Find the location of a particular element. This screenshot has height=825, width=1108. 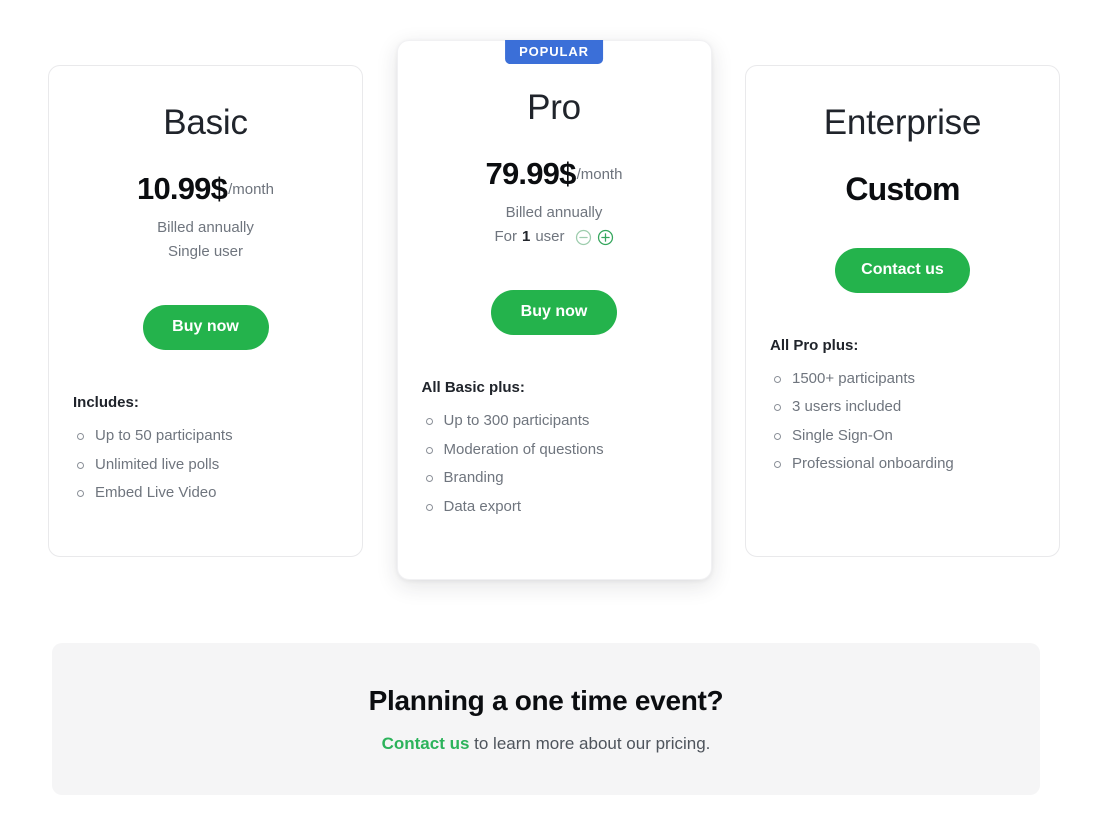

price-amount-enterprise: Custom is located at coordinates (902, 188).